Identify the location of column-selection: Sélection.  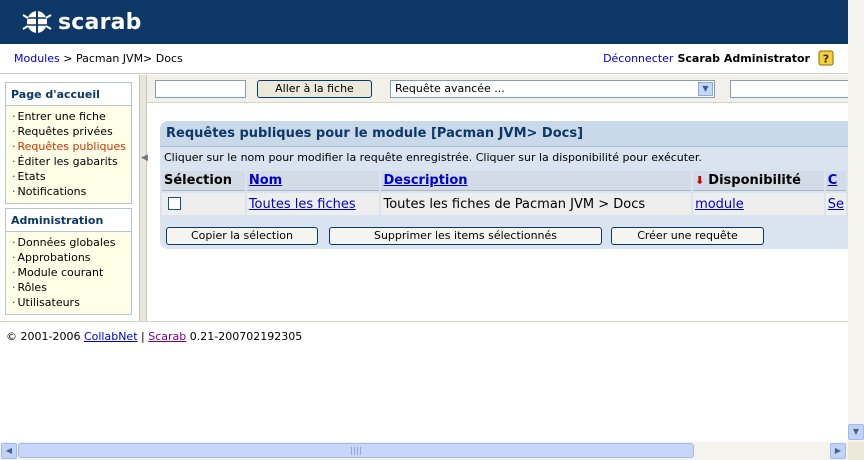
(203, 181).